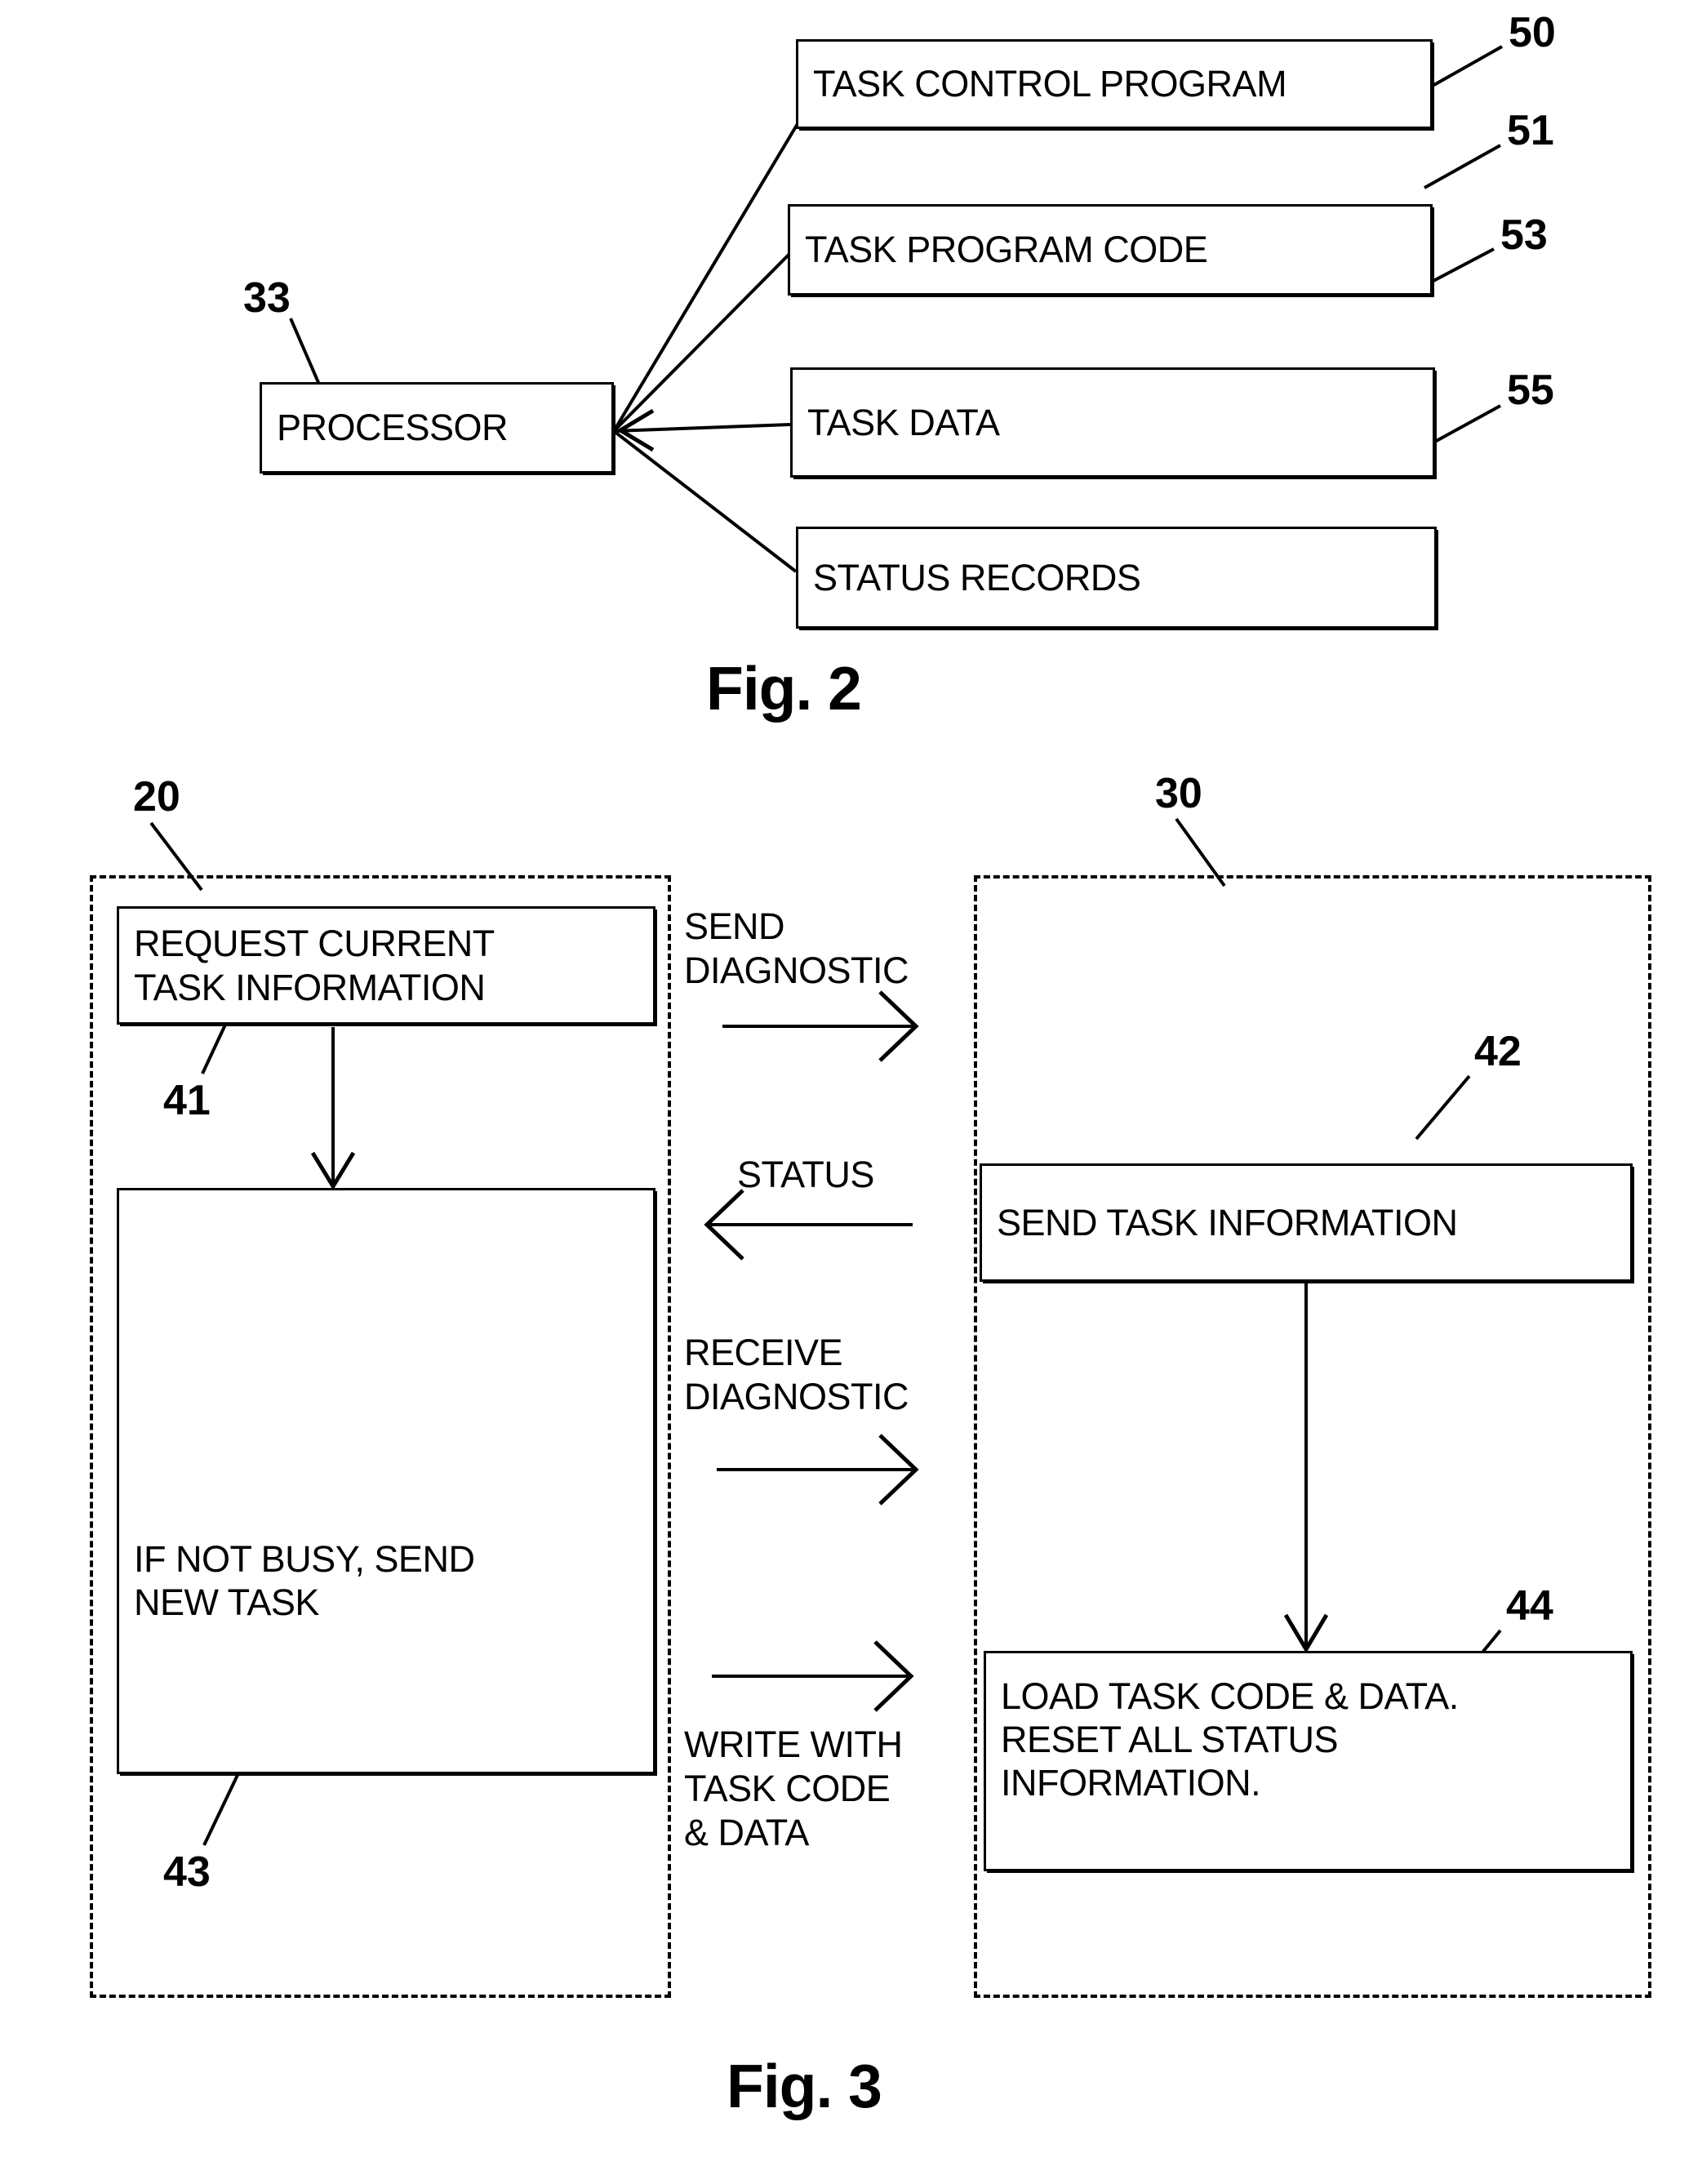  I want to click on ref-43: 43, so click(187, 1872).